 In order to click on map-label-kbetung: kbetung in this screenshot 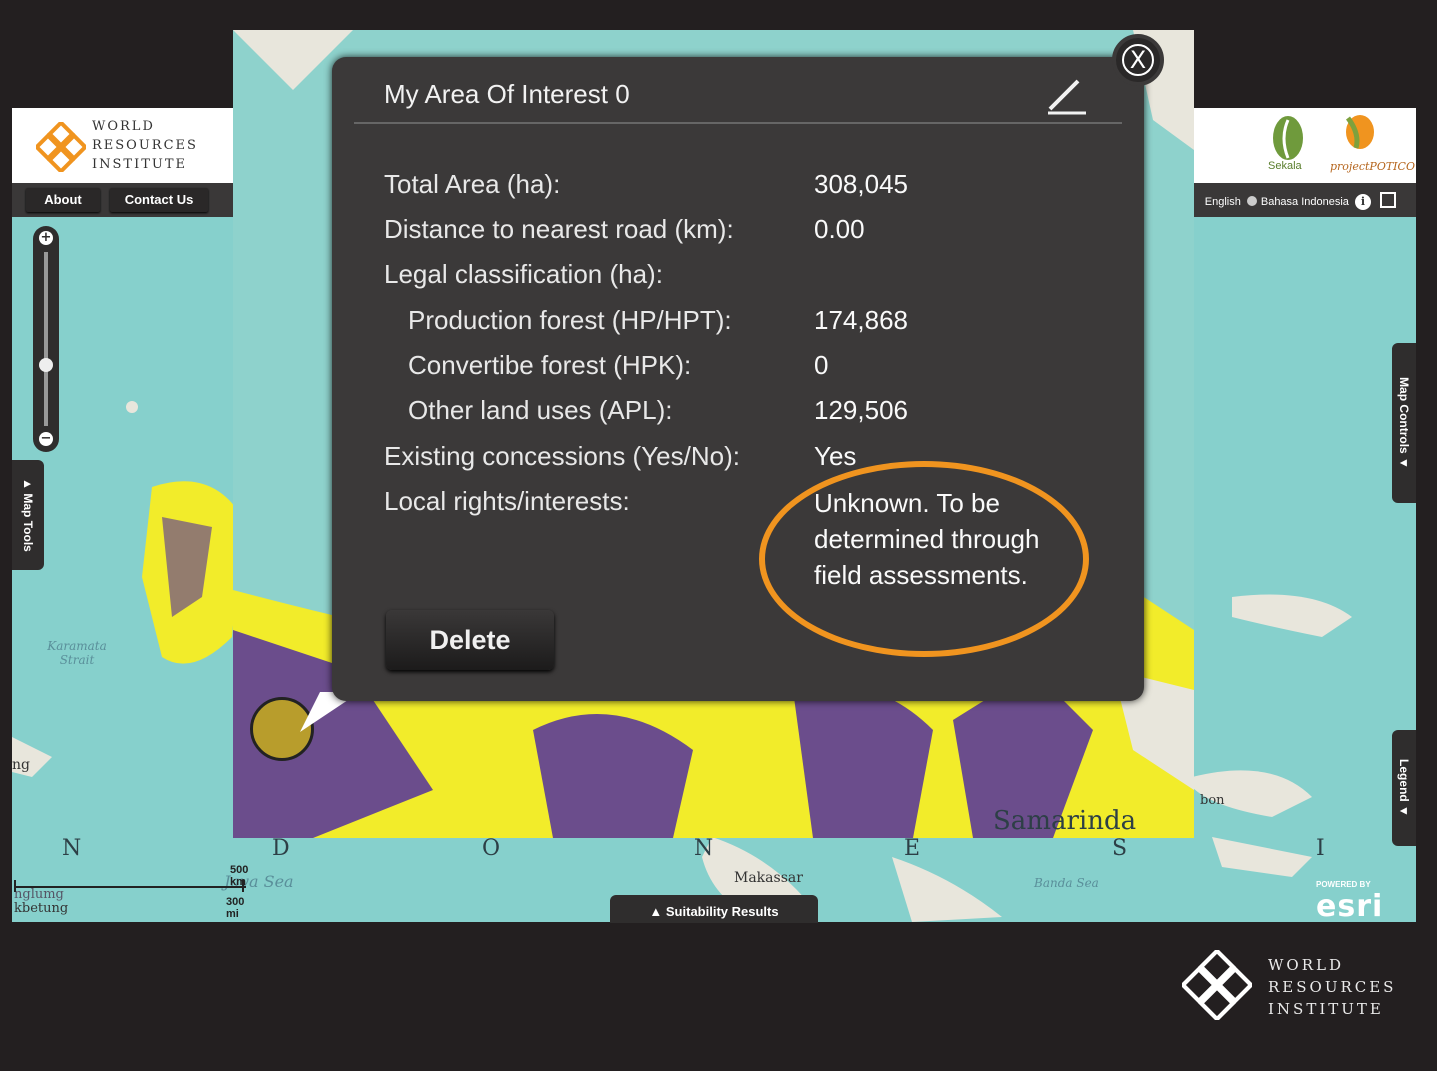, I will do `click(41, 908)`.